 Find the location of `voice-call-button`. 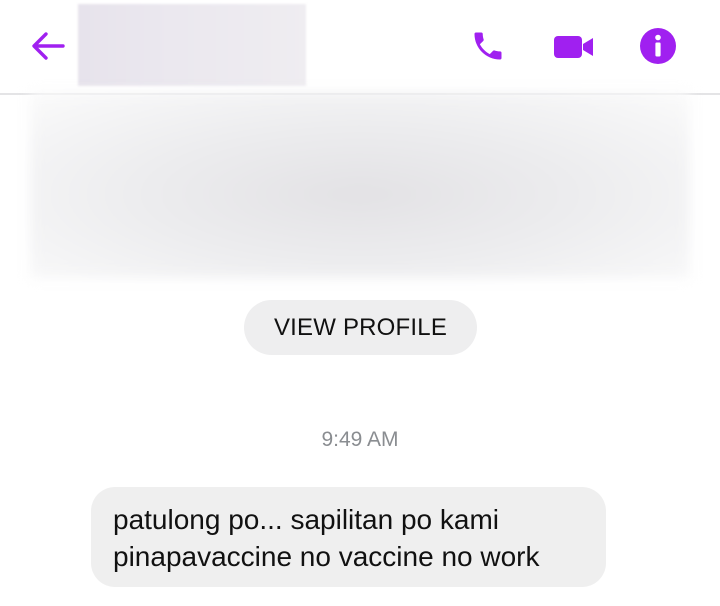

voice-call-button is located at coordinates (488, 46).